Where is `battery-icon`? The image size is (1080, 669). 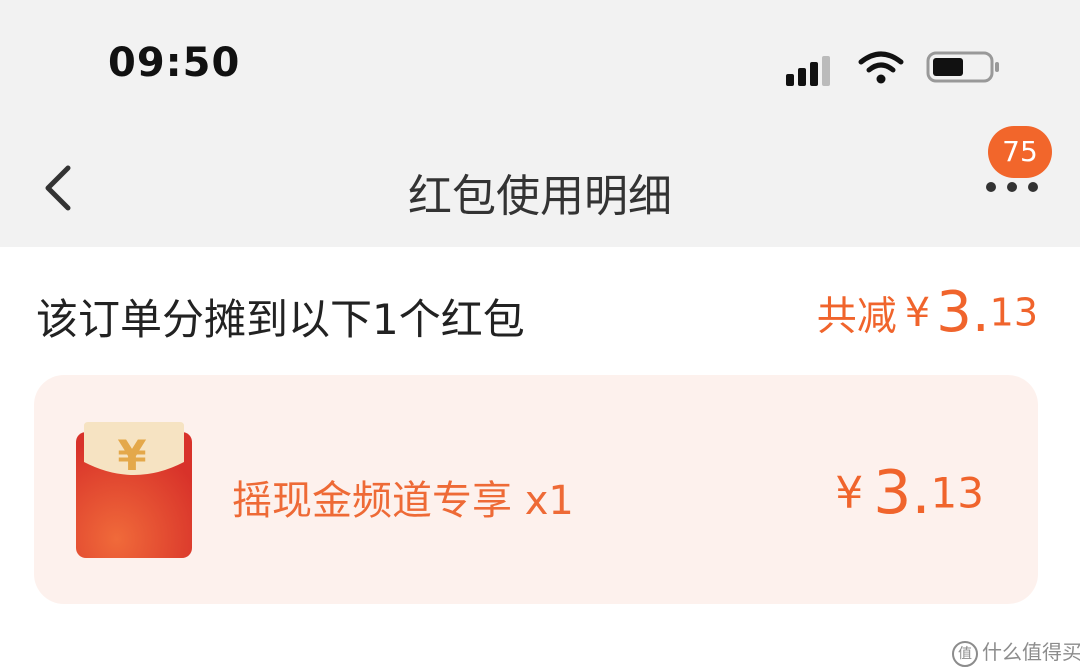 battery-icon is located at coordinates (962, 67).